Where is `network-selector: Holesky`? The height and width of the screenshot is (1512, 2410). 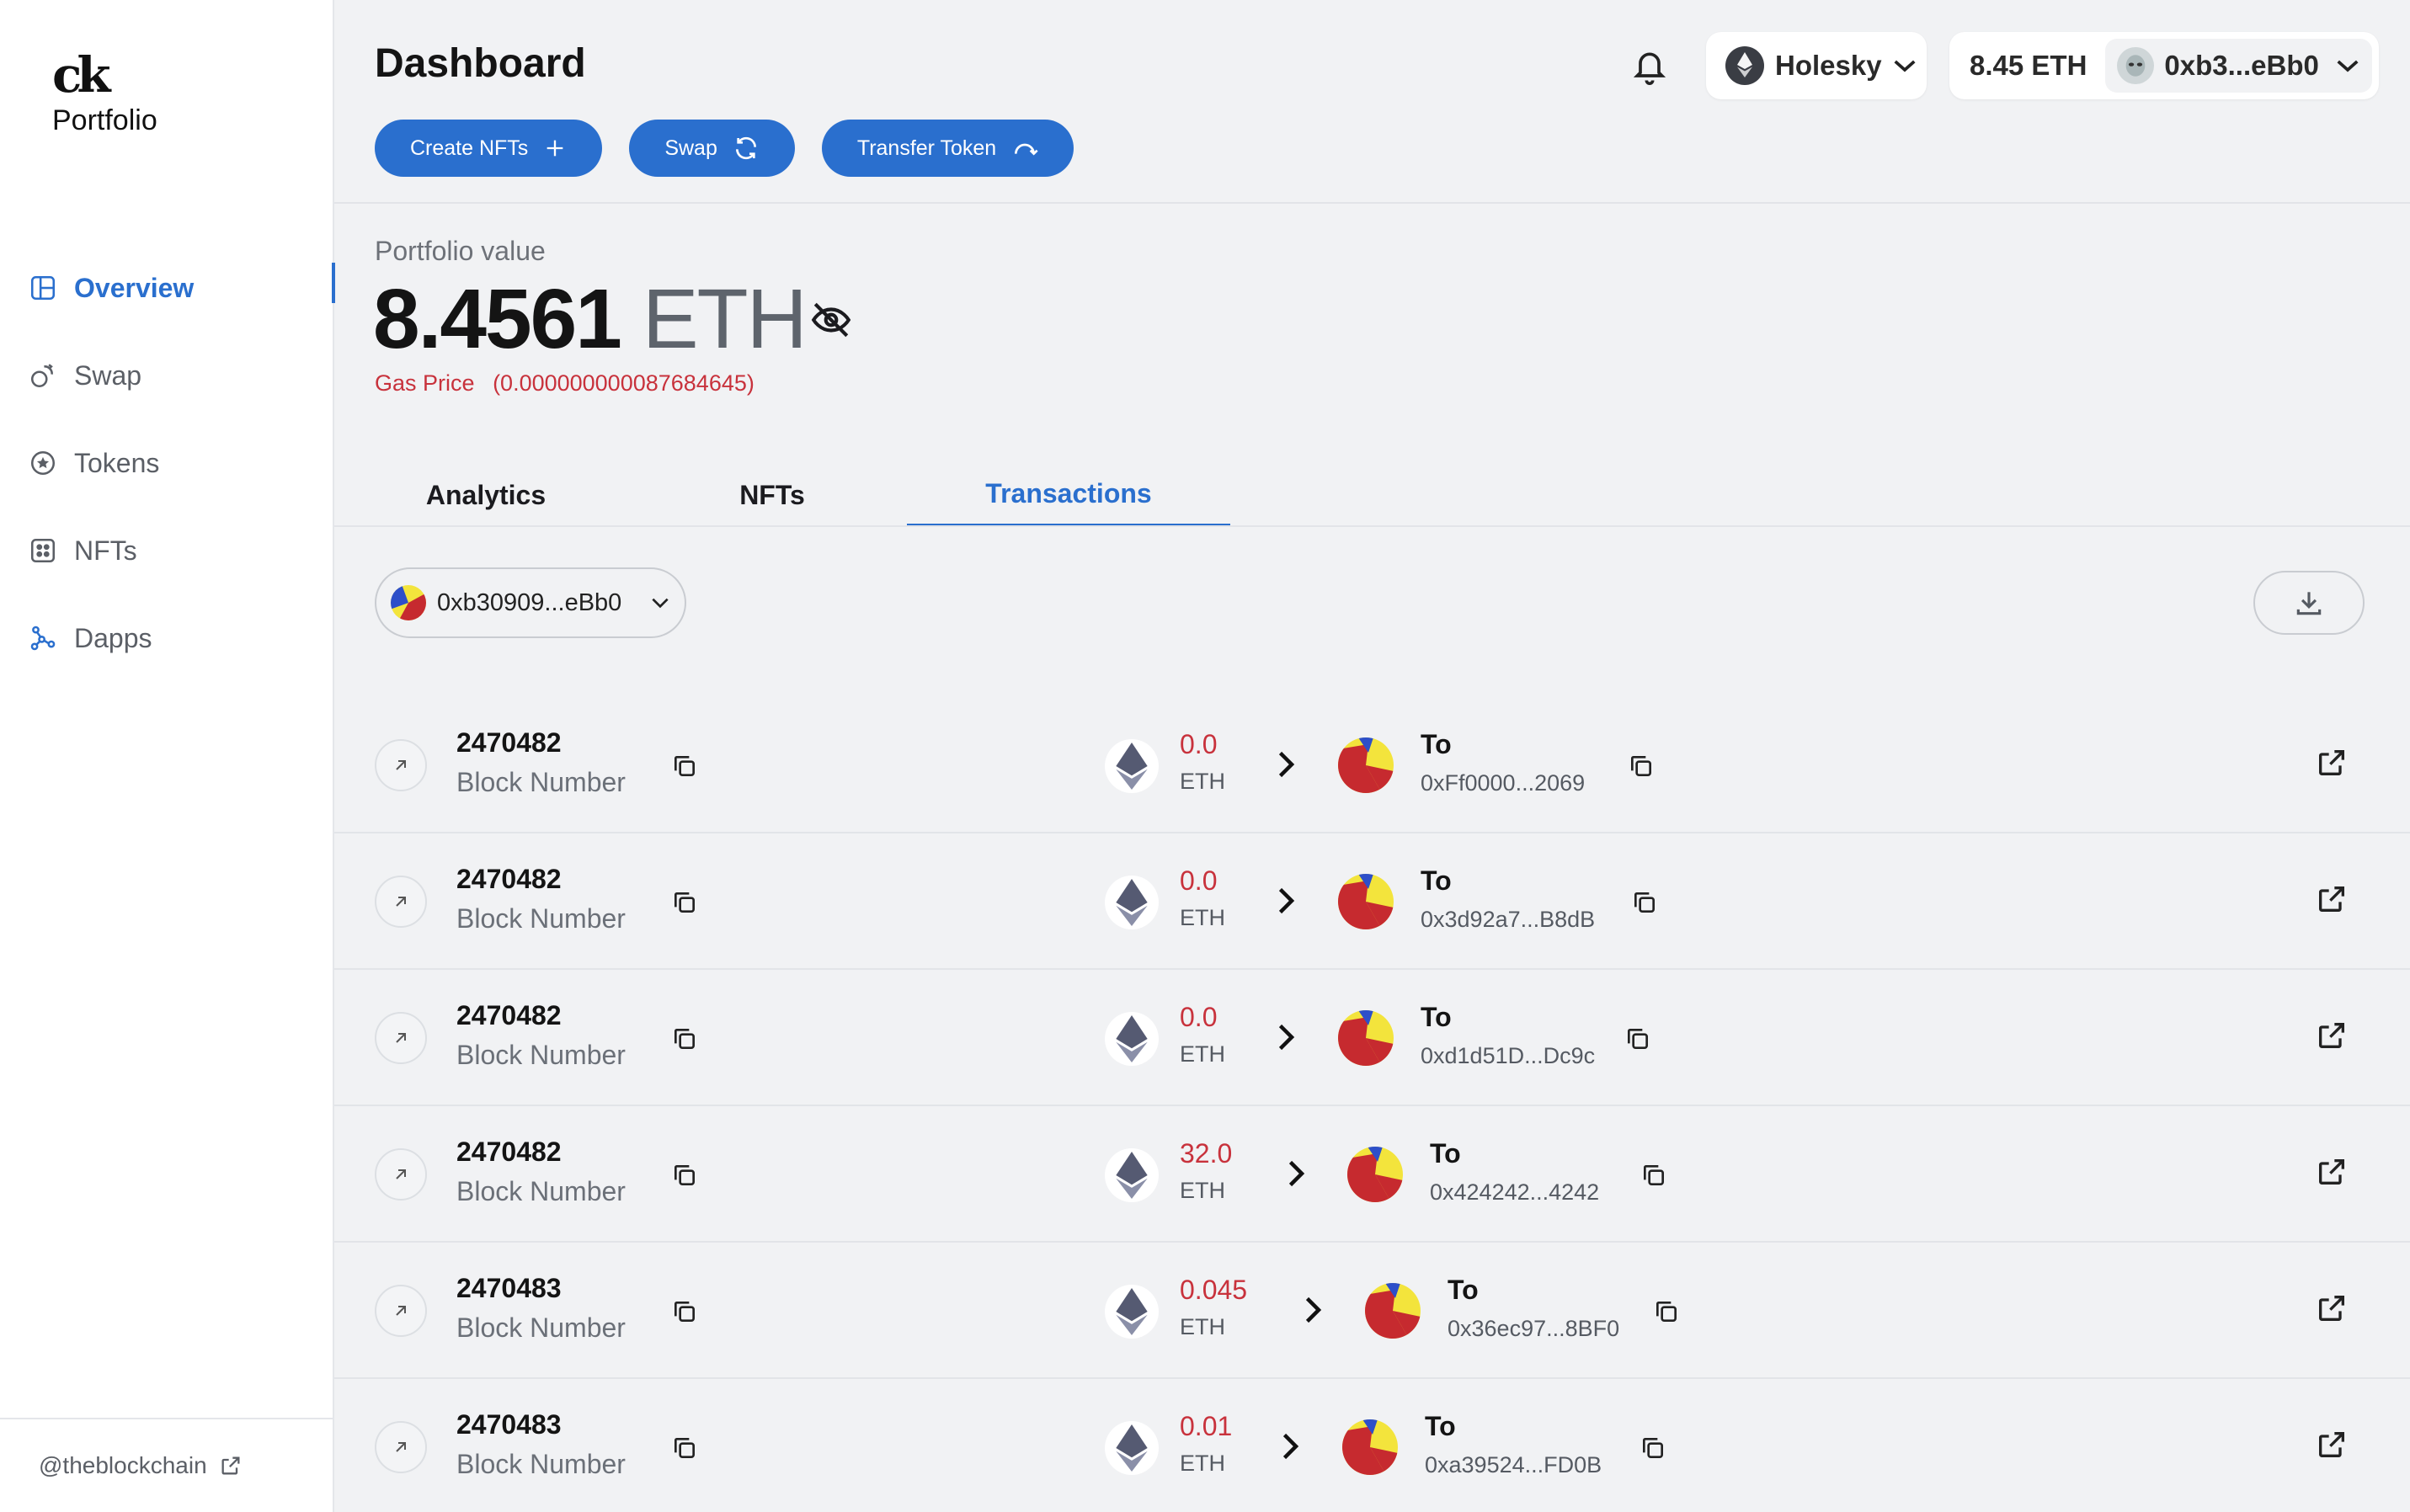 network-selector: Holesky is located at coordinates (1816, 66).